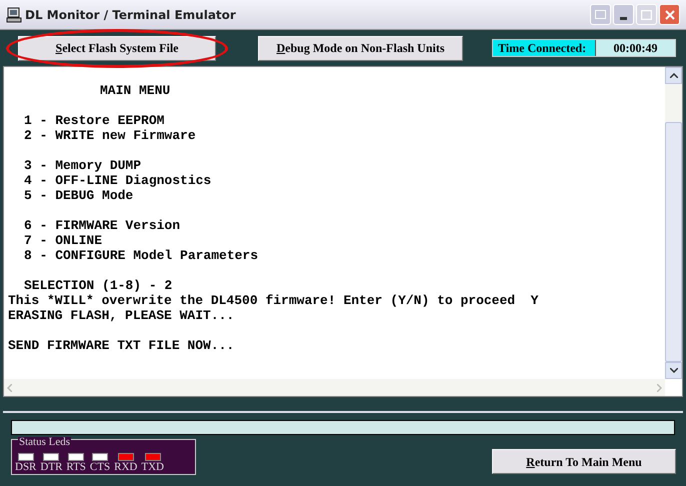  What do you see at coordinates (76, 467) in the screenshot?
I see `led-label: RTS` at bounding box center [76, 467].